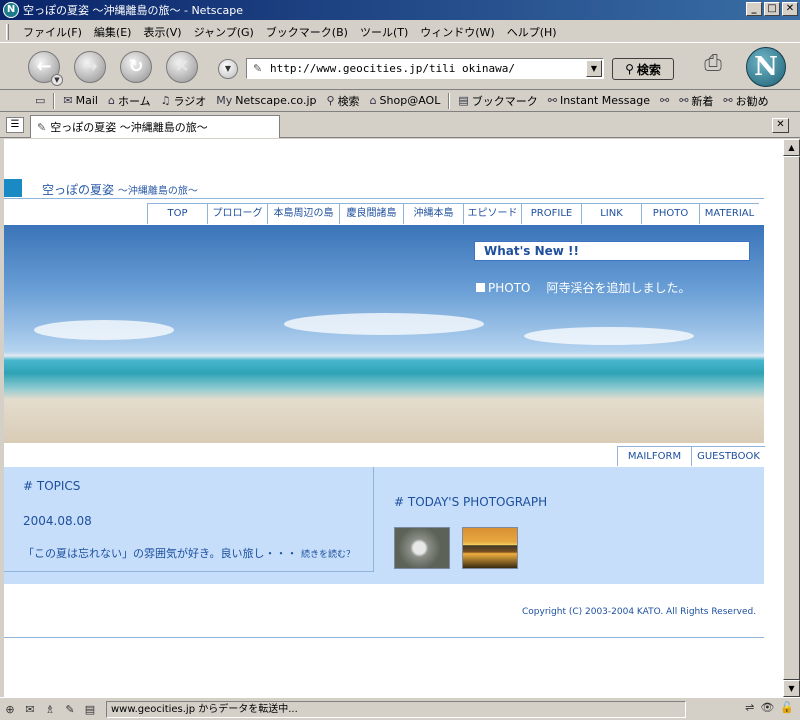  I want to click on maximize-button: □, so click(772, 9).